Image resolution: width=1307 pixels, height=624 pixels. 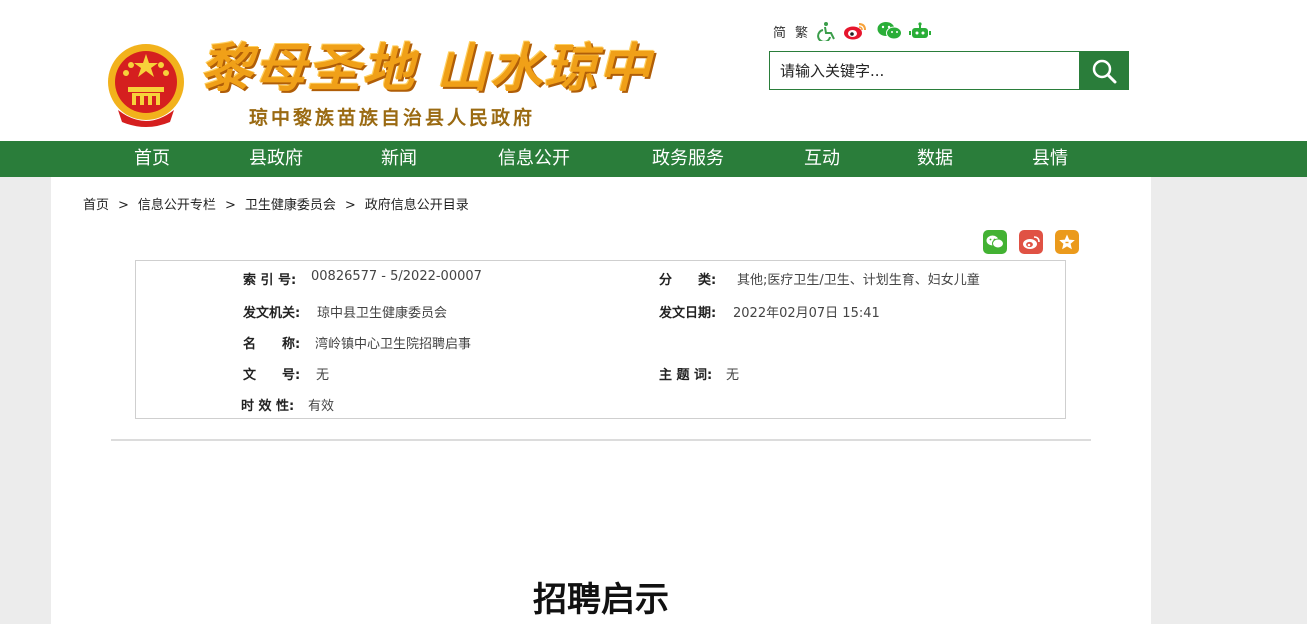 I want to click on index-number-value: 00826577 - 5/2022-00007, so click(x=396, y=276).